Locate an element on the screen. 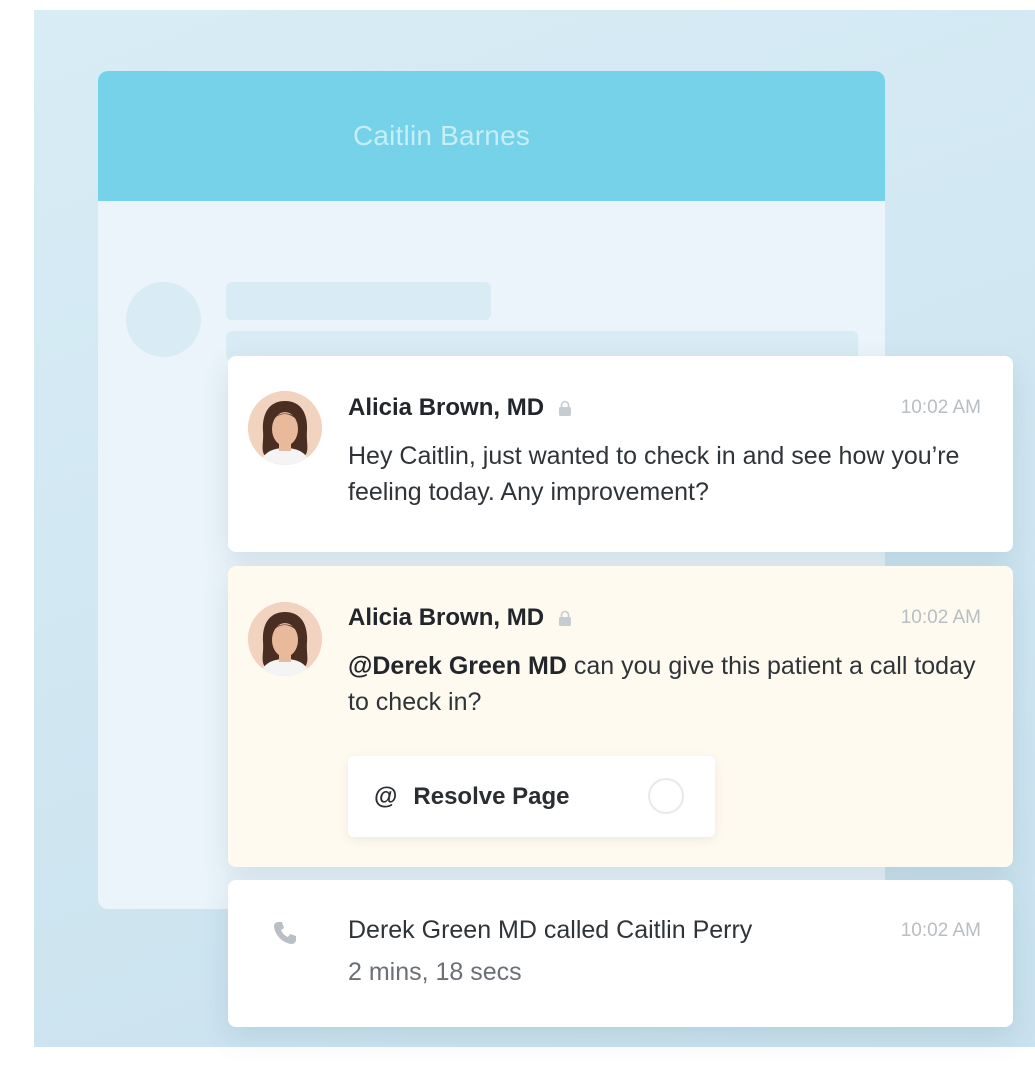  call-log-time: 10:02 AM is located at coordinates (940, 930).